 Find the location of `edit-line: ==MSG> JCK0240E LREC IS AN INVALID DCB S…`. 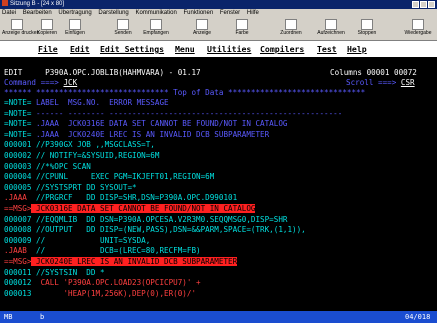

edit-line: ==MSG> JCK0240E LREC IS AN INVALID DCB S… is located at coordinates (121, 262).